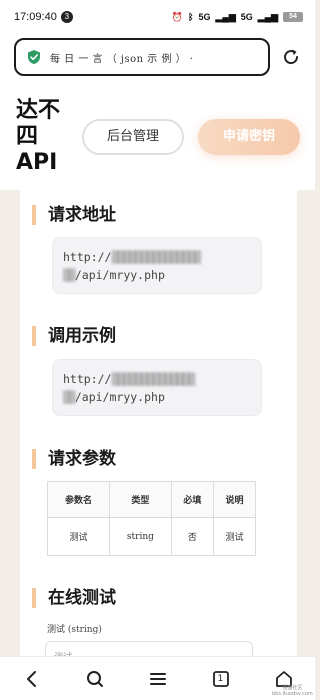 This screenshot has height=700, width=320. What do you see at coordinates (157, 265) in the screenshot?
I see `request-url-box: http://▒▒▒▒▒▒▒▒▒▒▒▒▒▒▒ ▒▒/api/mryy.php` at bounding box center [157, 265].